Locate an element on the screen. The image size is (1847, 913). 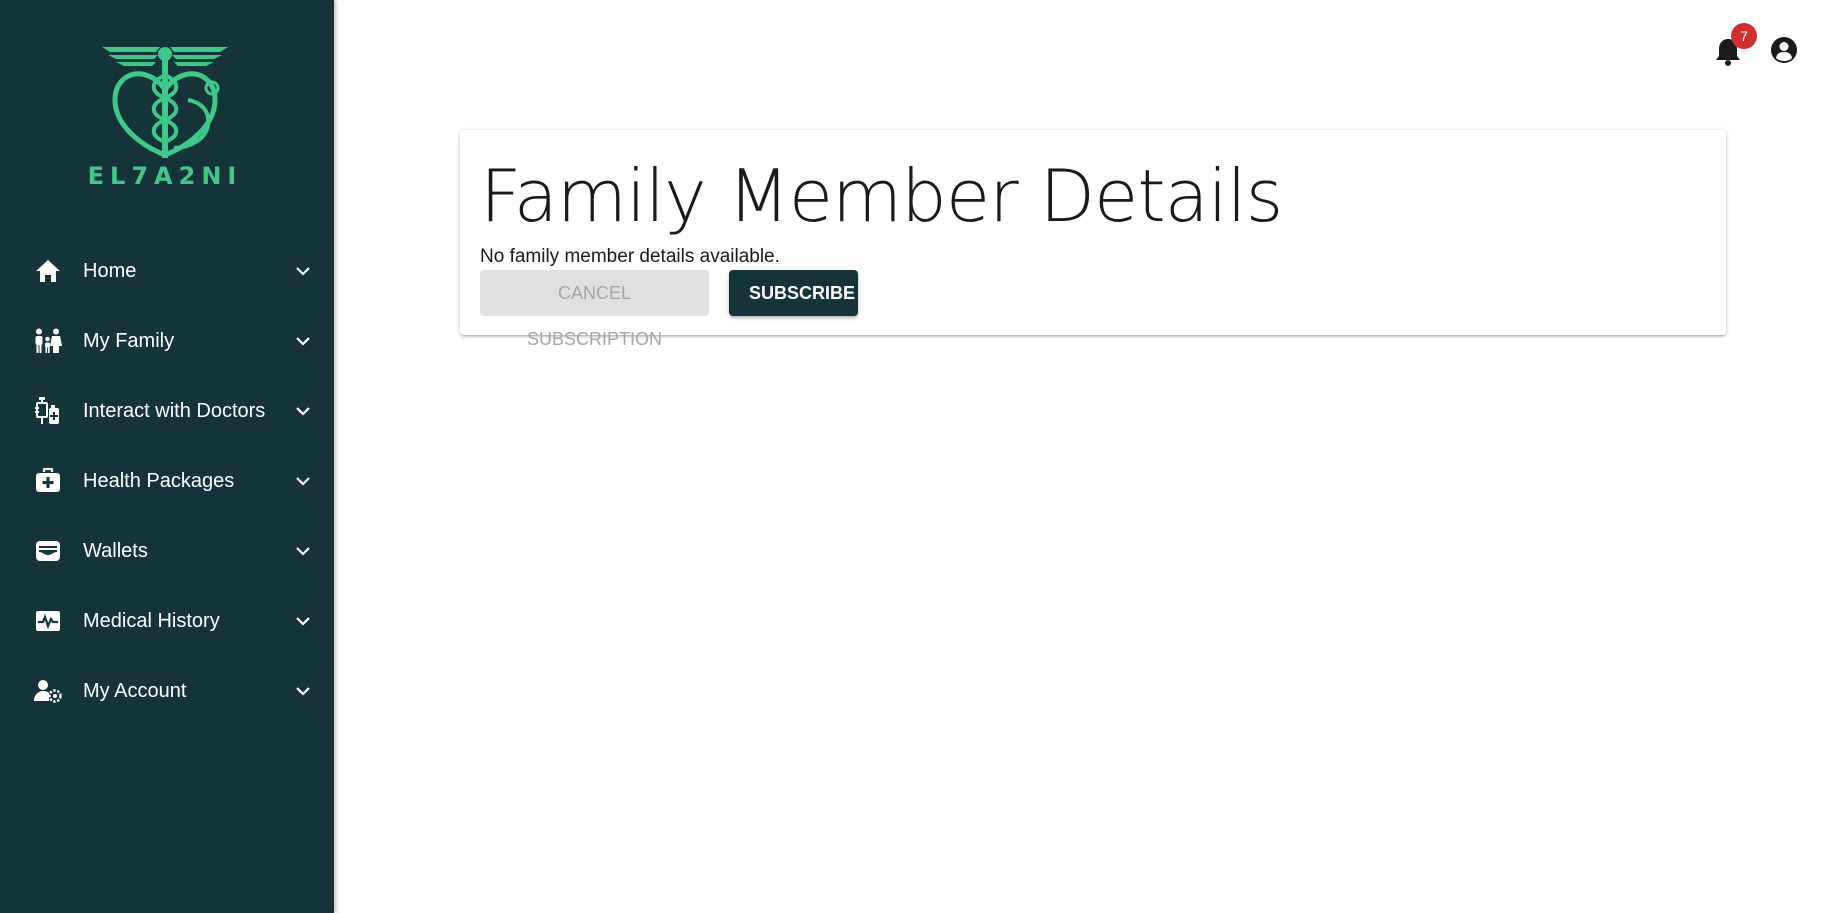
sidebar-item-health-packages: Health Packages is located at coordinates (167, 481).